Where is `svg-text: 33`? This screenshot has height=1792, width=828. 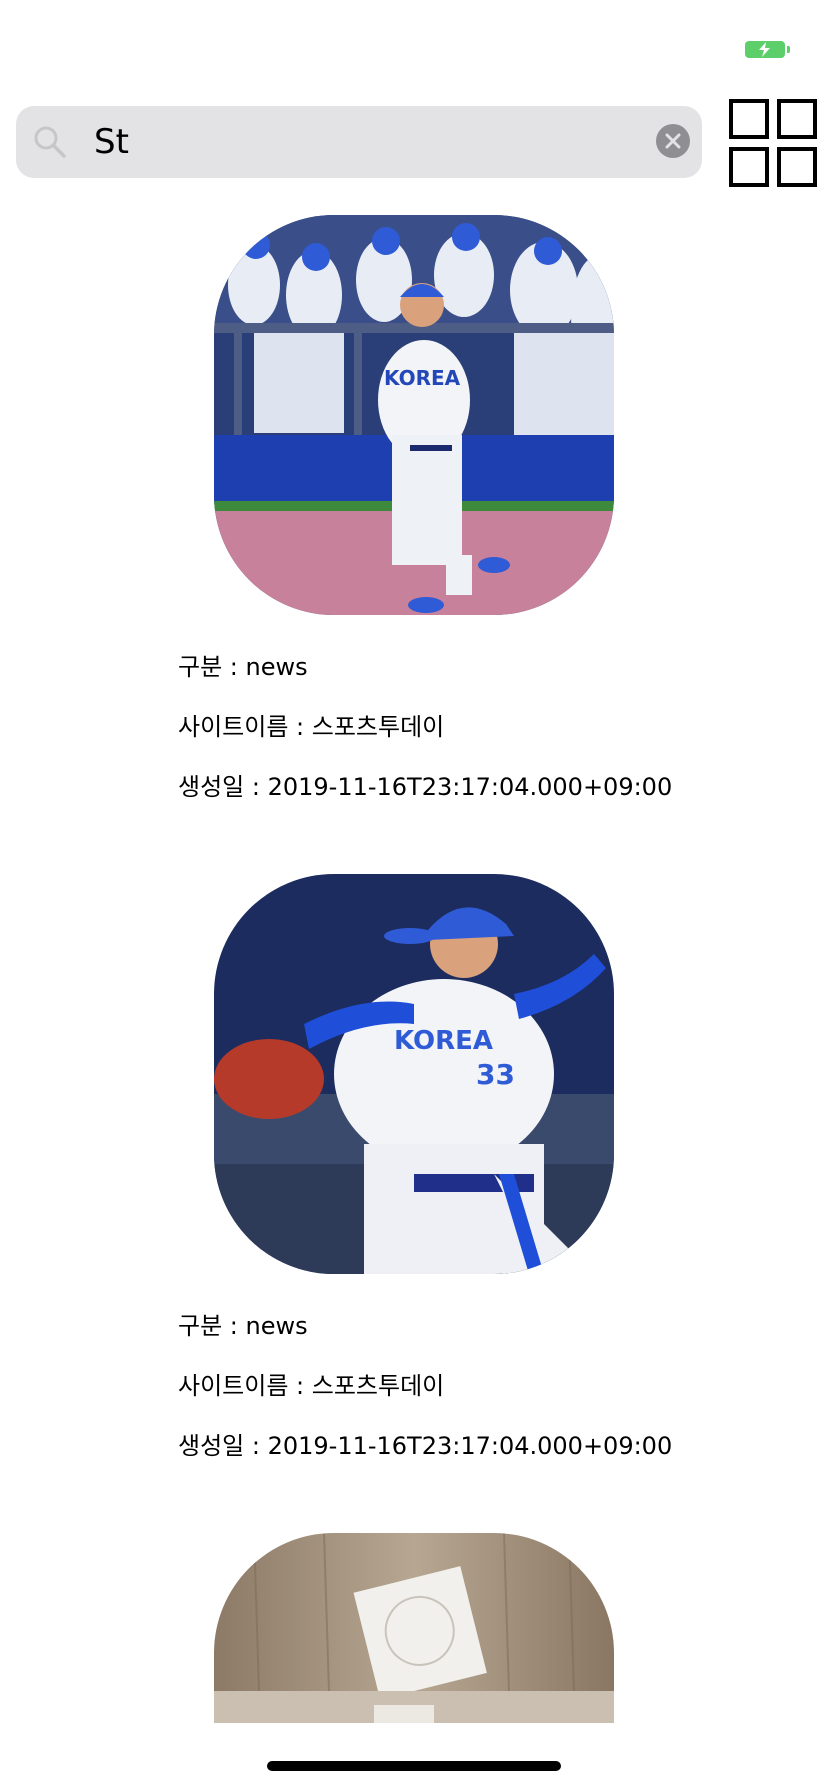 svg-text: 33 is located at coordinates (495, 1074).